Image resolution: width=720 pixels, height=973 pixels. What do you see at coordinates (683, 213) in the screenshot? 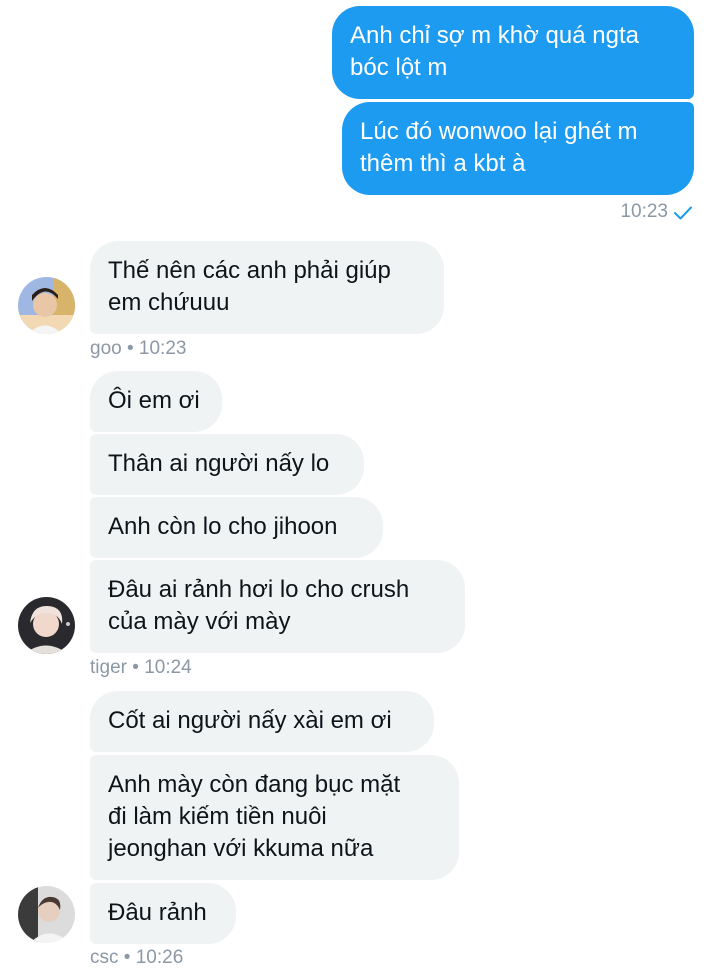
I see `checkmark-icon` at bounding box center [683, 213].